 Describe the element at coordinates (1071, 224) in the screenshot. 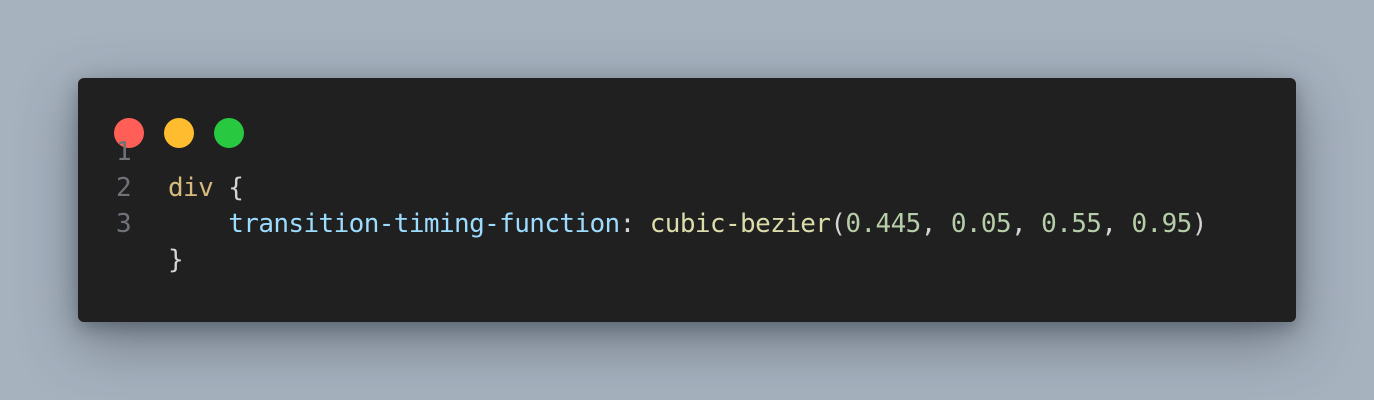

I see `bezier-arg-3: 0.55` at that location.